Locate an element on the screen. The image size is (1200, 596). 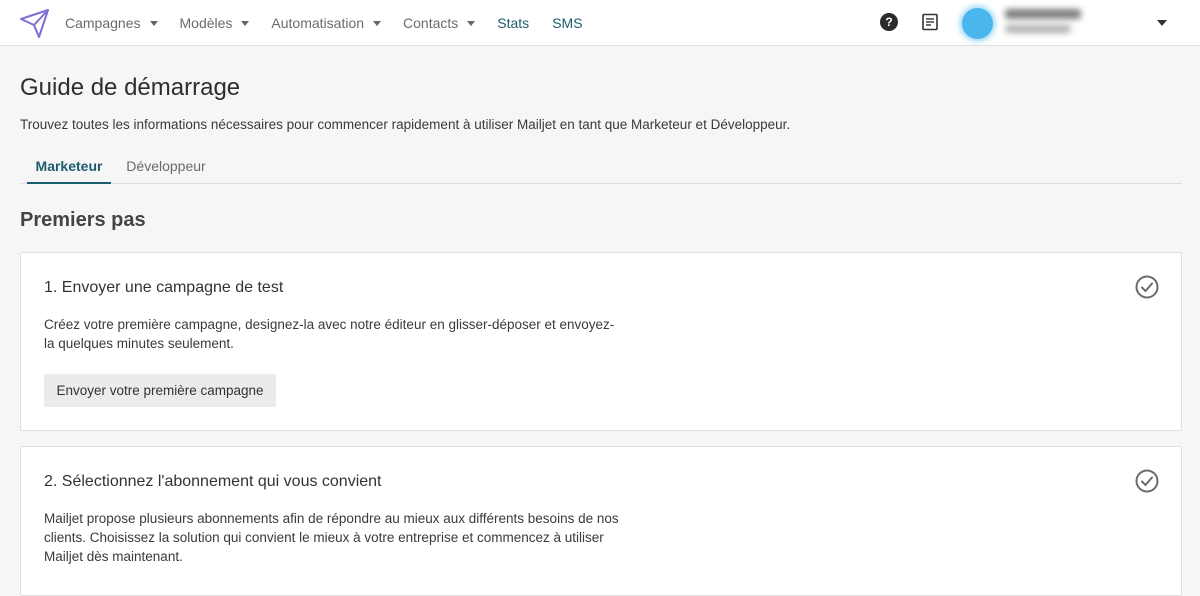
nav-sms-label: SMS is located at coordinates (567, 23).